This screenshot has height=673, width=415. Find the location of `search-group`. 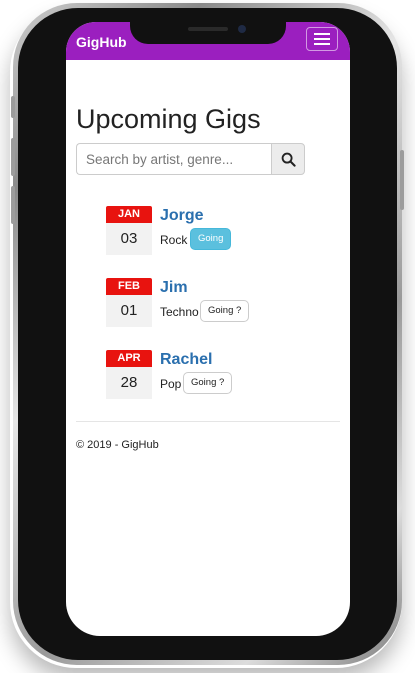

search-group is located at coordinates (190, 159).